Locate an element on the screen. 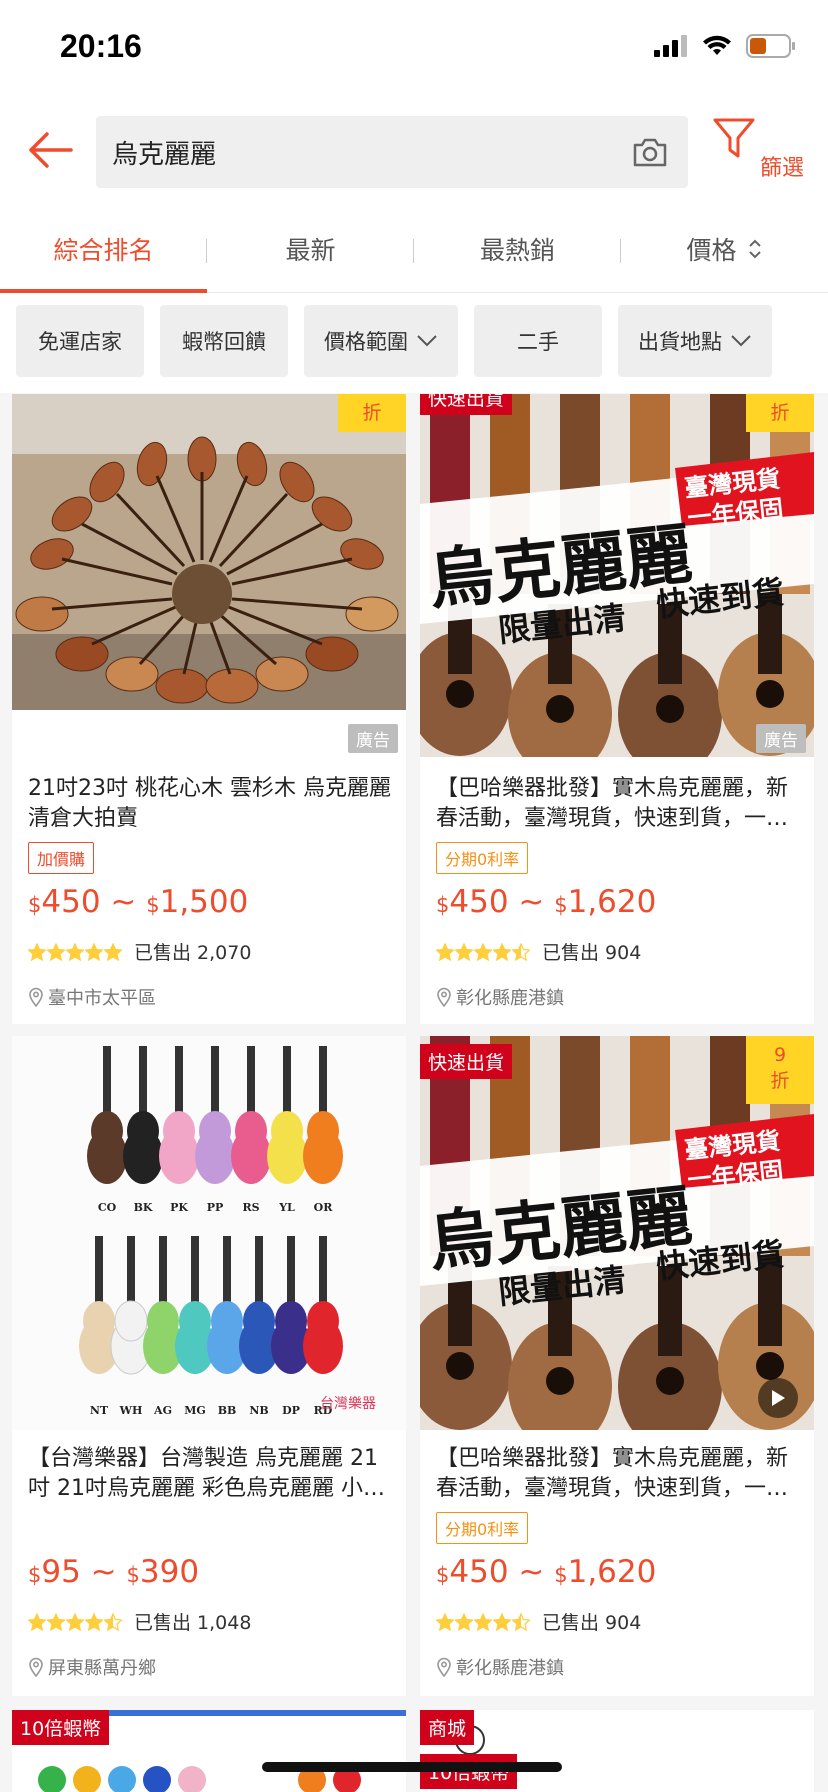 The image size is (828, 1792). brand-mark: 台灣樂器 is located at coordinates (348, 1403).